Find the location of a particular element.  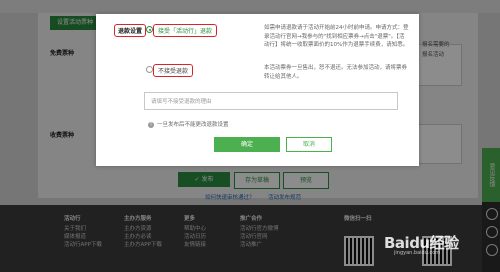

info-icon: ! is located at coordinates (151, 124).